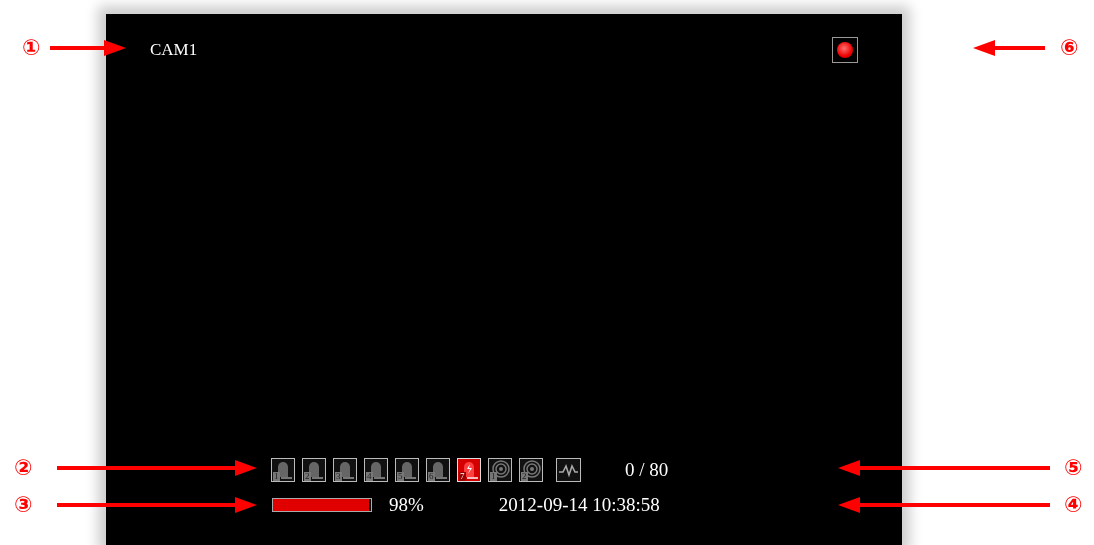 This screenshot has height=545, width=1094. I want to click on channel-number: 3, so click(338, 476).